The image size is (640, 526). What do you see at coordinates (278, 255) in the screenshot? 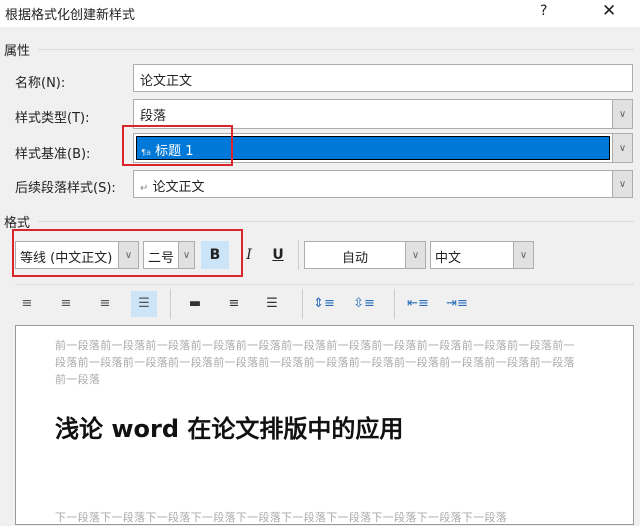
I see `underline-button: U` at bounding box center [278, 255].